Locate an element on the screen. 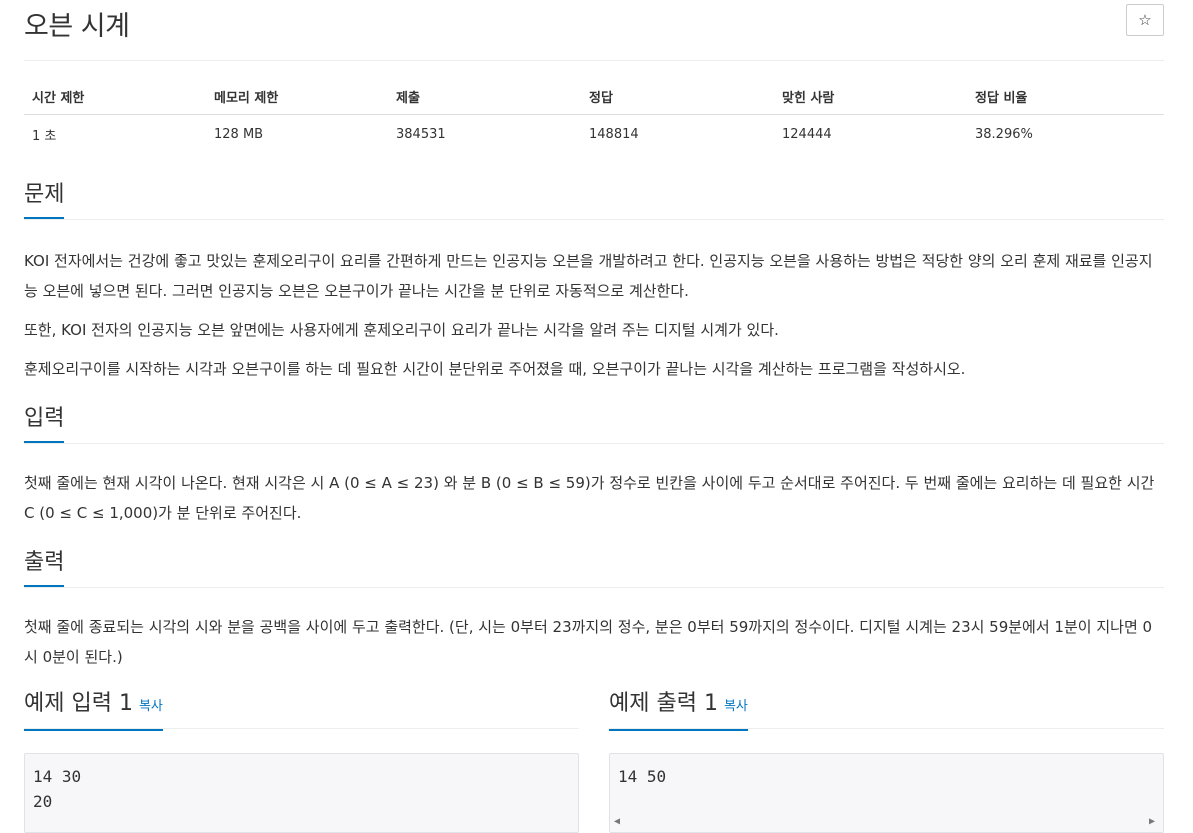  header-accuracy: 정답 비율 is located at coordinates (1065, 96).